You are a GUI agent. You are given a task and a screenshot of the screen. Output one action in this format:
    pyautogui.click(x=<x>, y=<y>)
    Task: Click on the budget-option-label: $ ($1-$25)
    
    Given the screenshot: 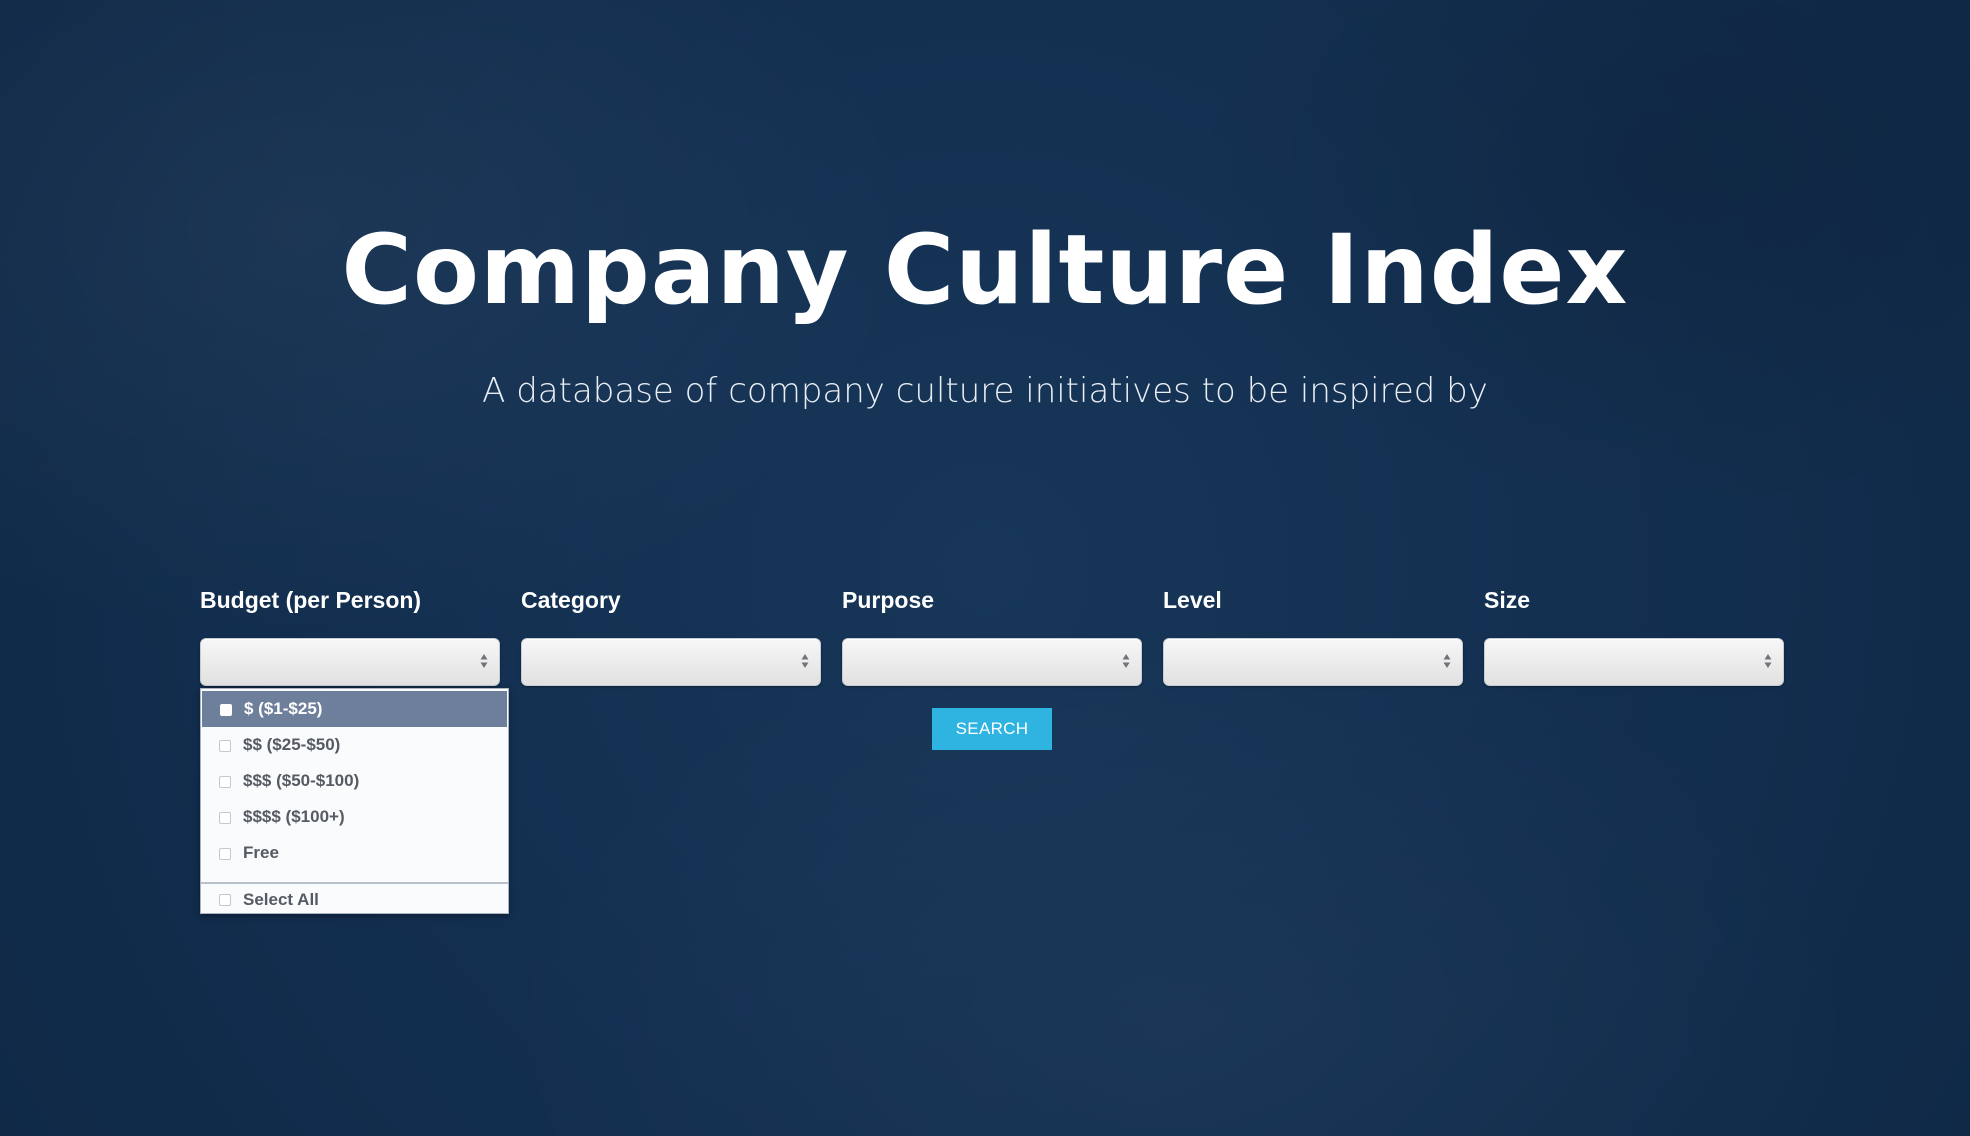 What is the action you would take?
    pyautogui.click(x=283, y=708)
    